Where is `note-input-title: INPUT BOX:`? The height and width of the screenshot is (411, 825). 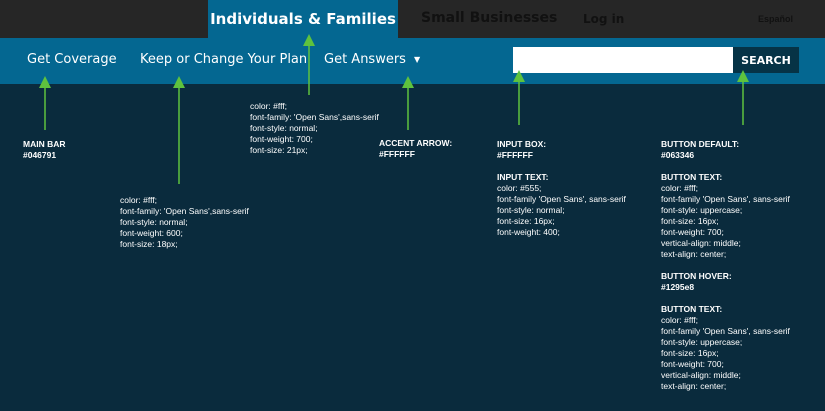
note-input-title: INPUT BOX: is located at coordinates (522, 144).